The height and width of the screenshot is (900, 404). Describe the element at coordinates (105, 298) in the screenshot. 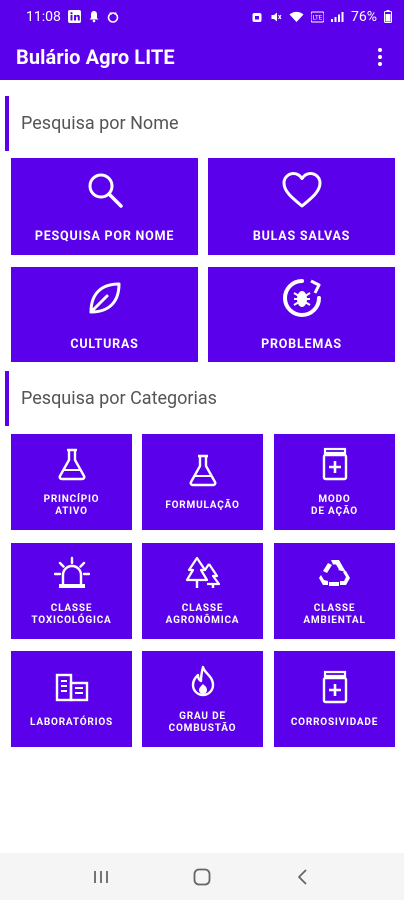

I see `leaf-icon` at that location.